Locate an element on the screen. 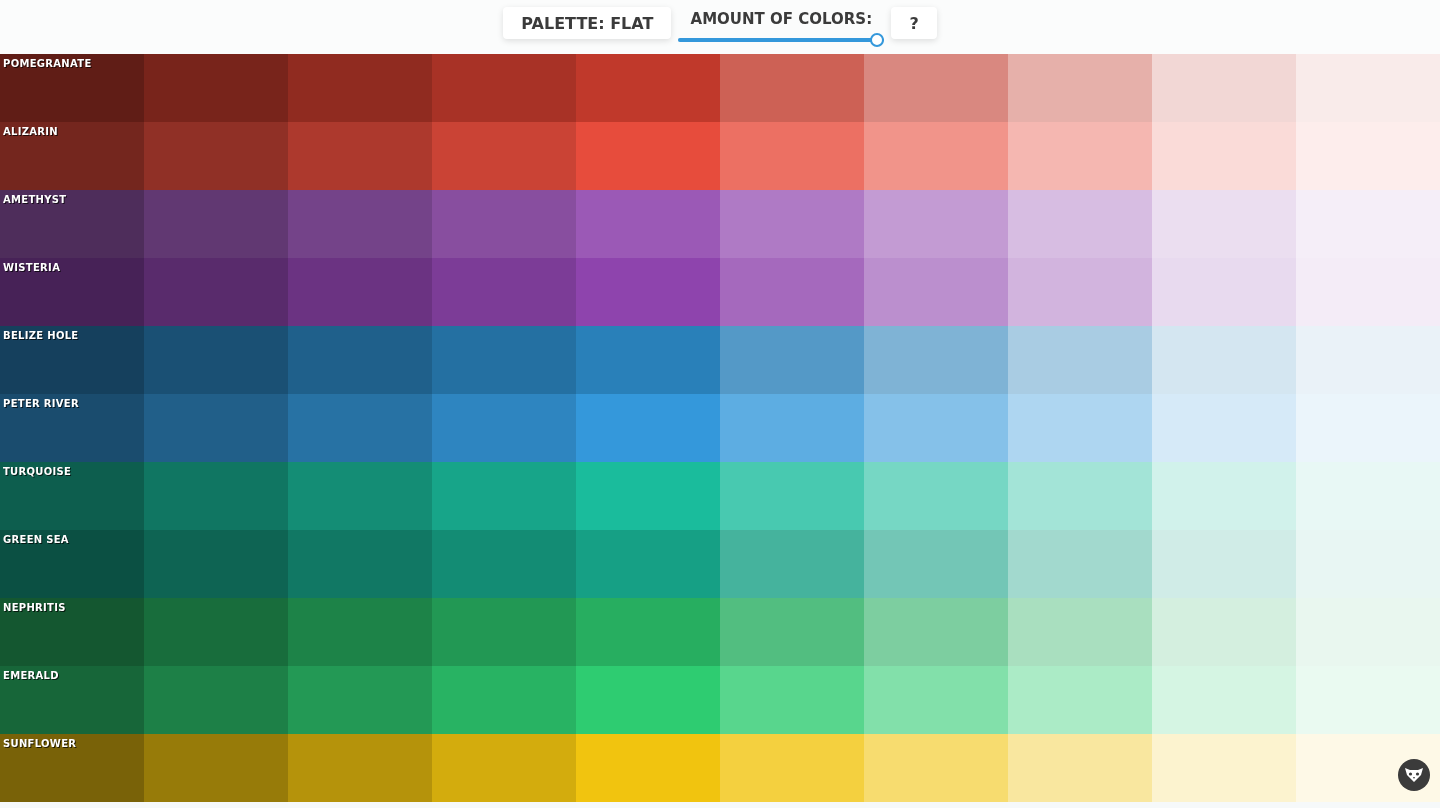  palette-button: PALETTE: FLAT is located at coordinates (587, 23).